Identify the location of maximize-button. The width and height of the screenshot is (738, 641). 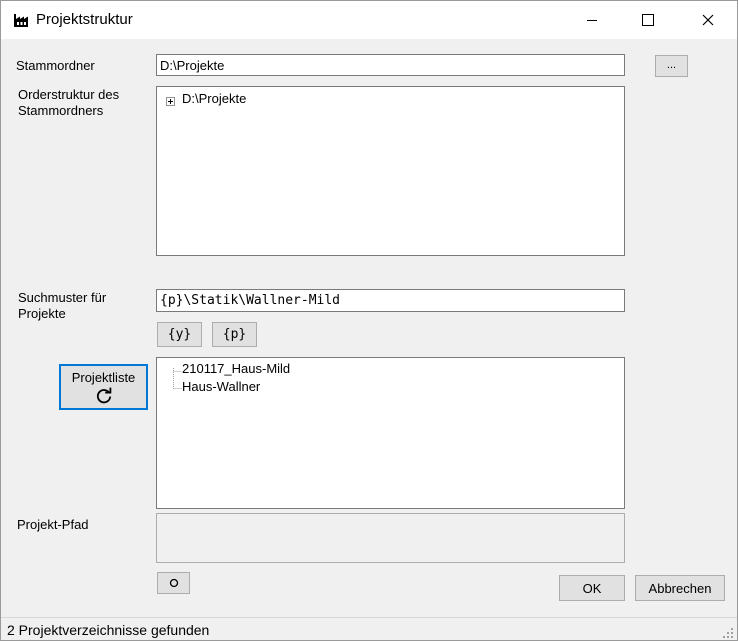
(648, 20).